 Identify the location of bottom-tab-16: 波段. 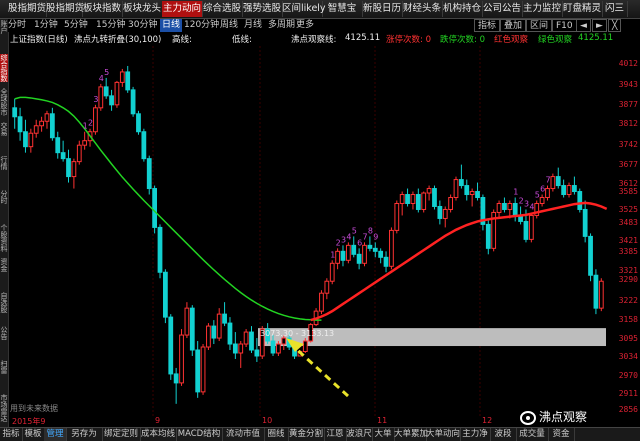
(503, 434).